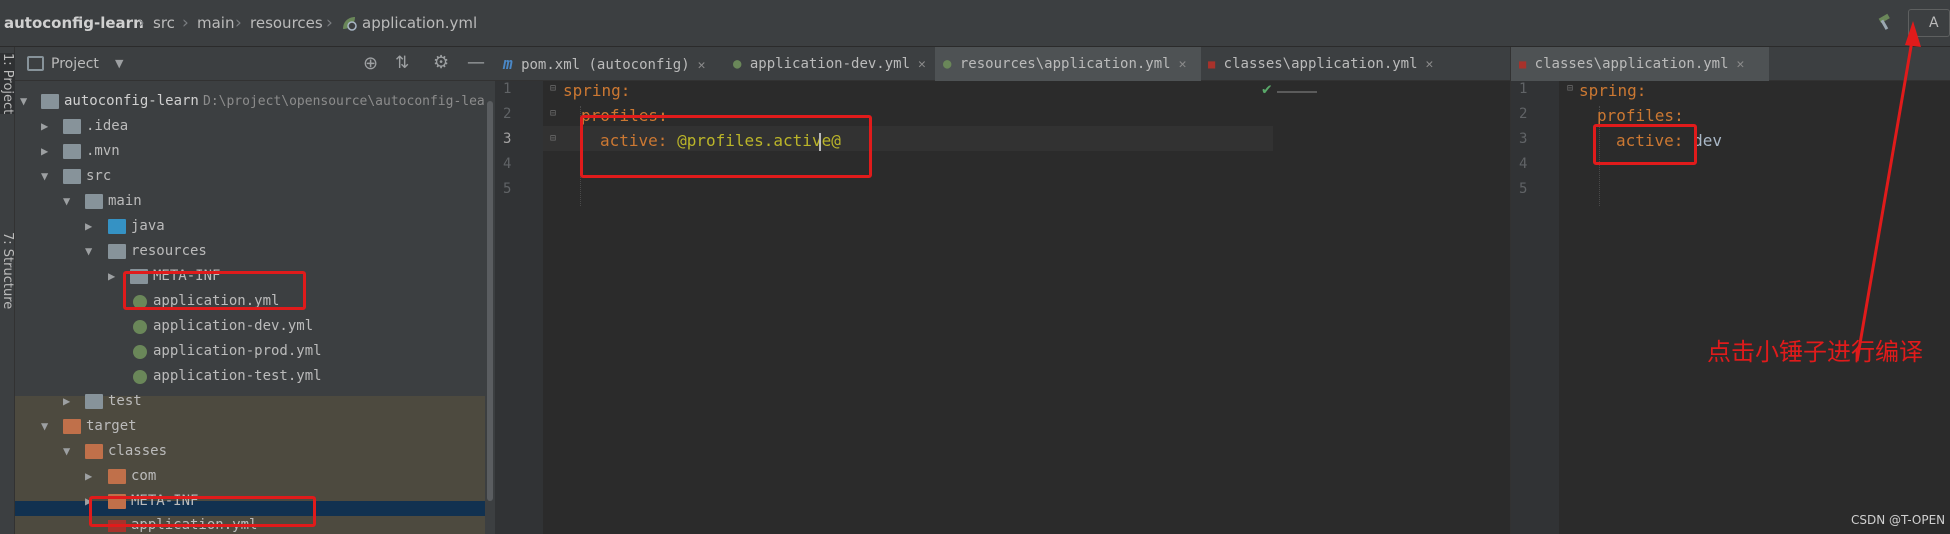 The width and height of the screenshot is (1950, 534). What do you see at coordinates (131, 101) in the screenshot?
I see `tree-item-label: autoconfig-learn` at bounding box center [131, 101].